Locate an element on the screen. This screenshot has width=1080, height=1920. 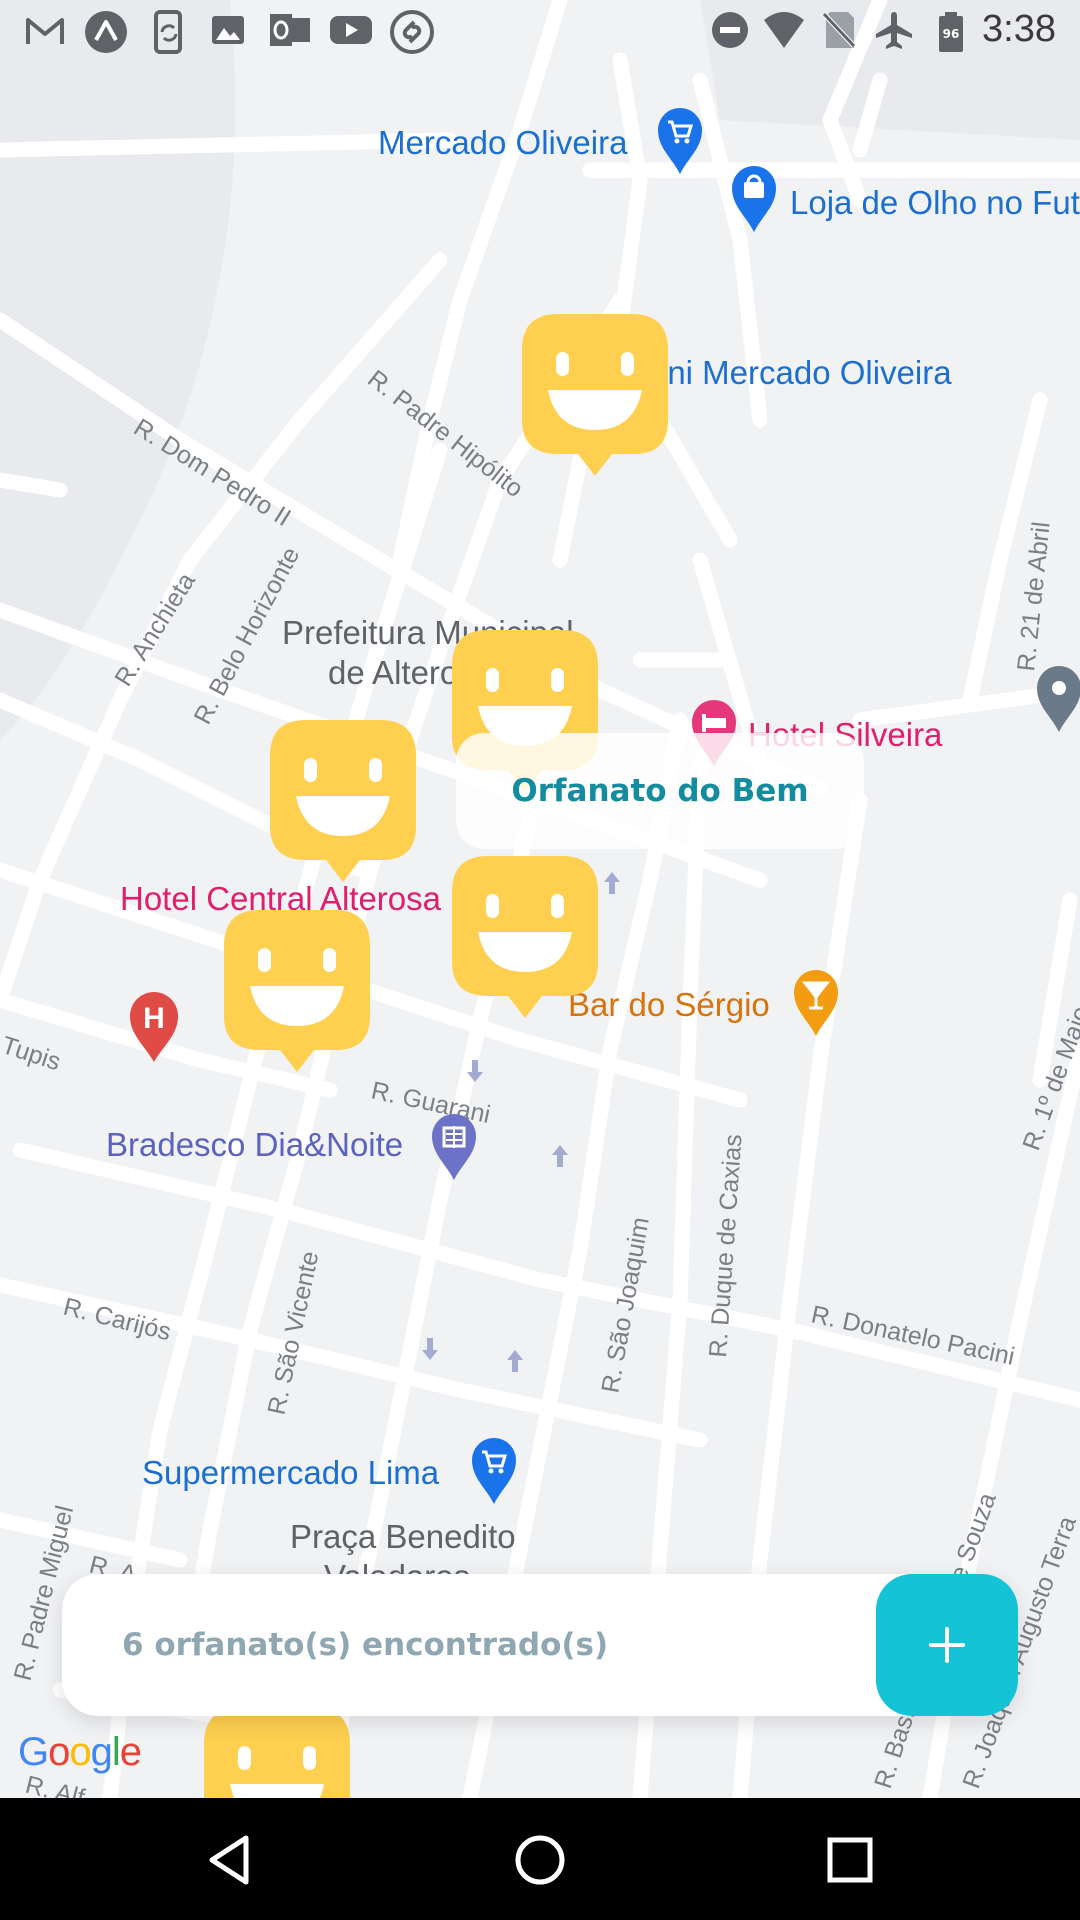
results-card: 6 orfanato(s) encontrado(s) is located at coordinates (539, 1645).